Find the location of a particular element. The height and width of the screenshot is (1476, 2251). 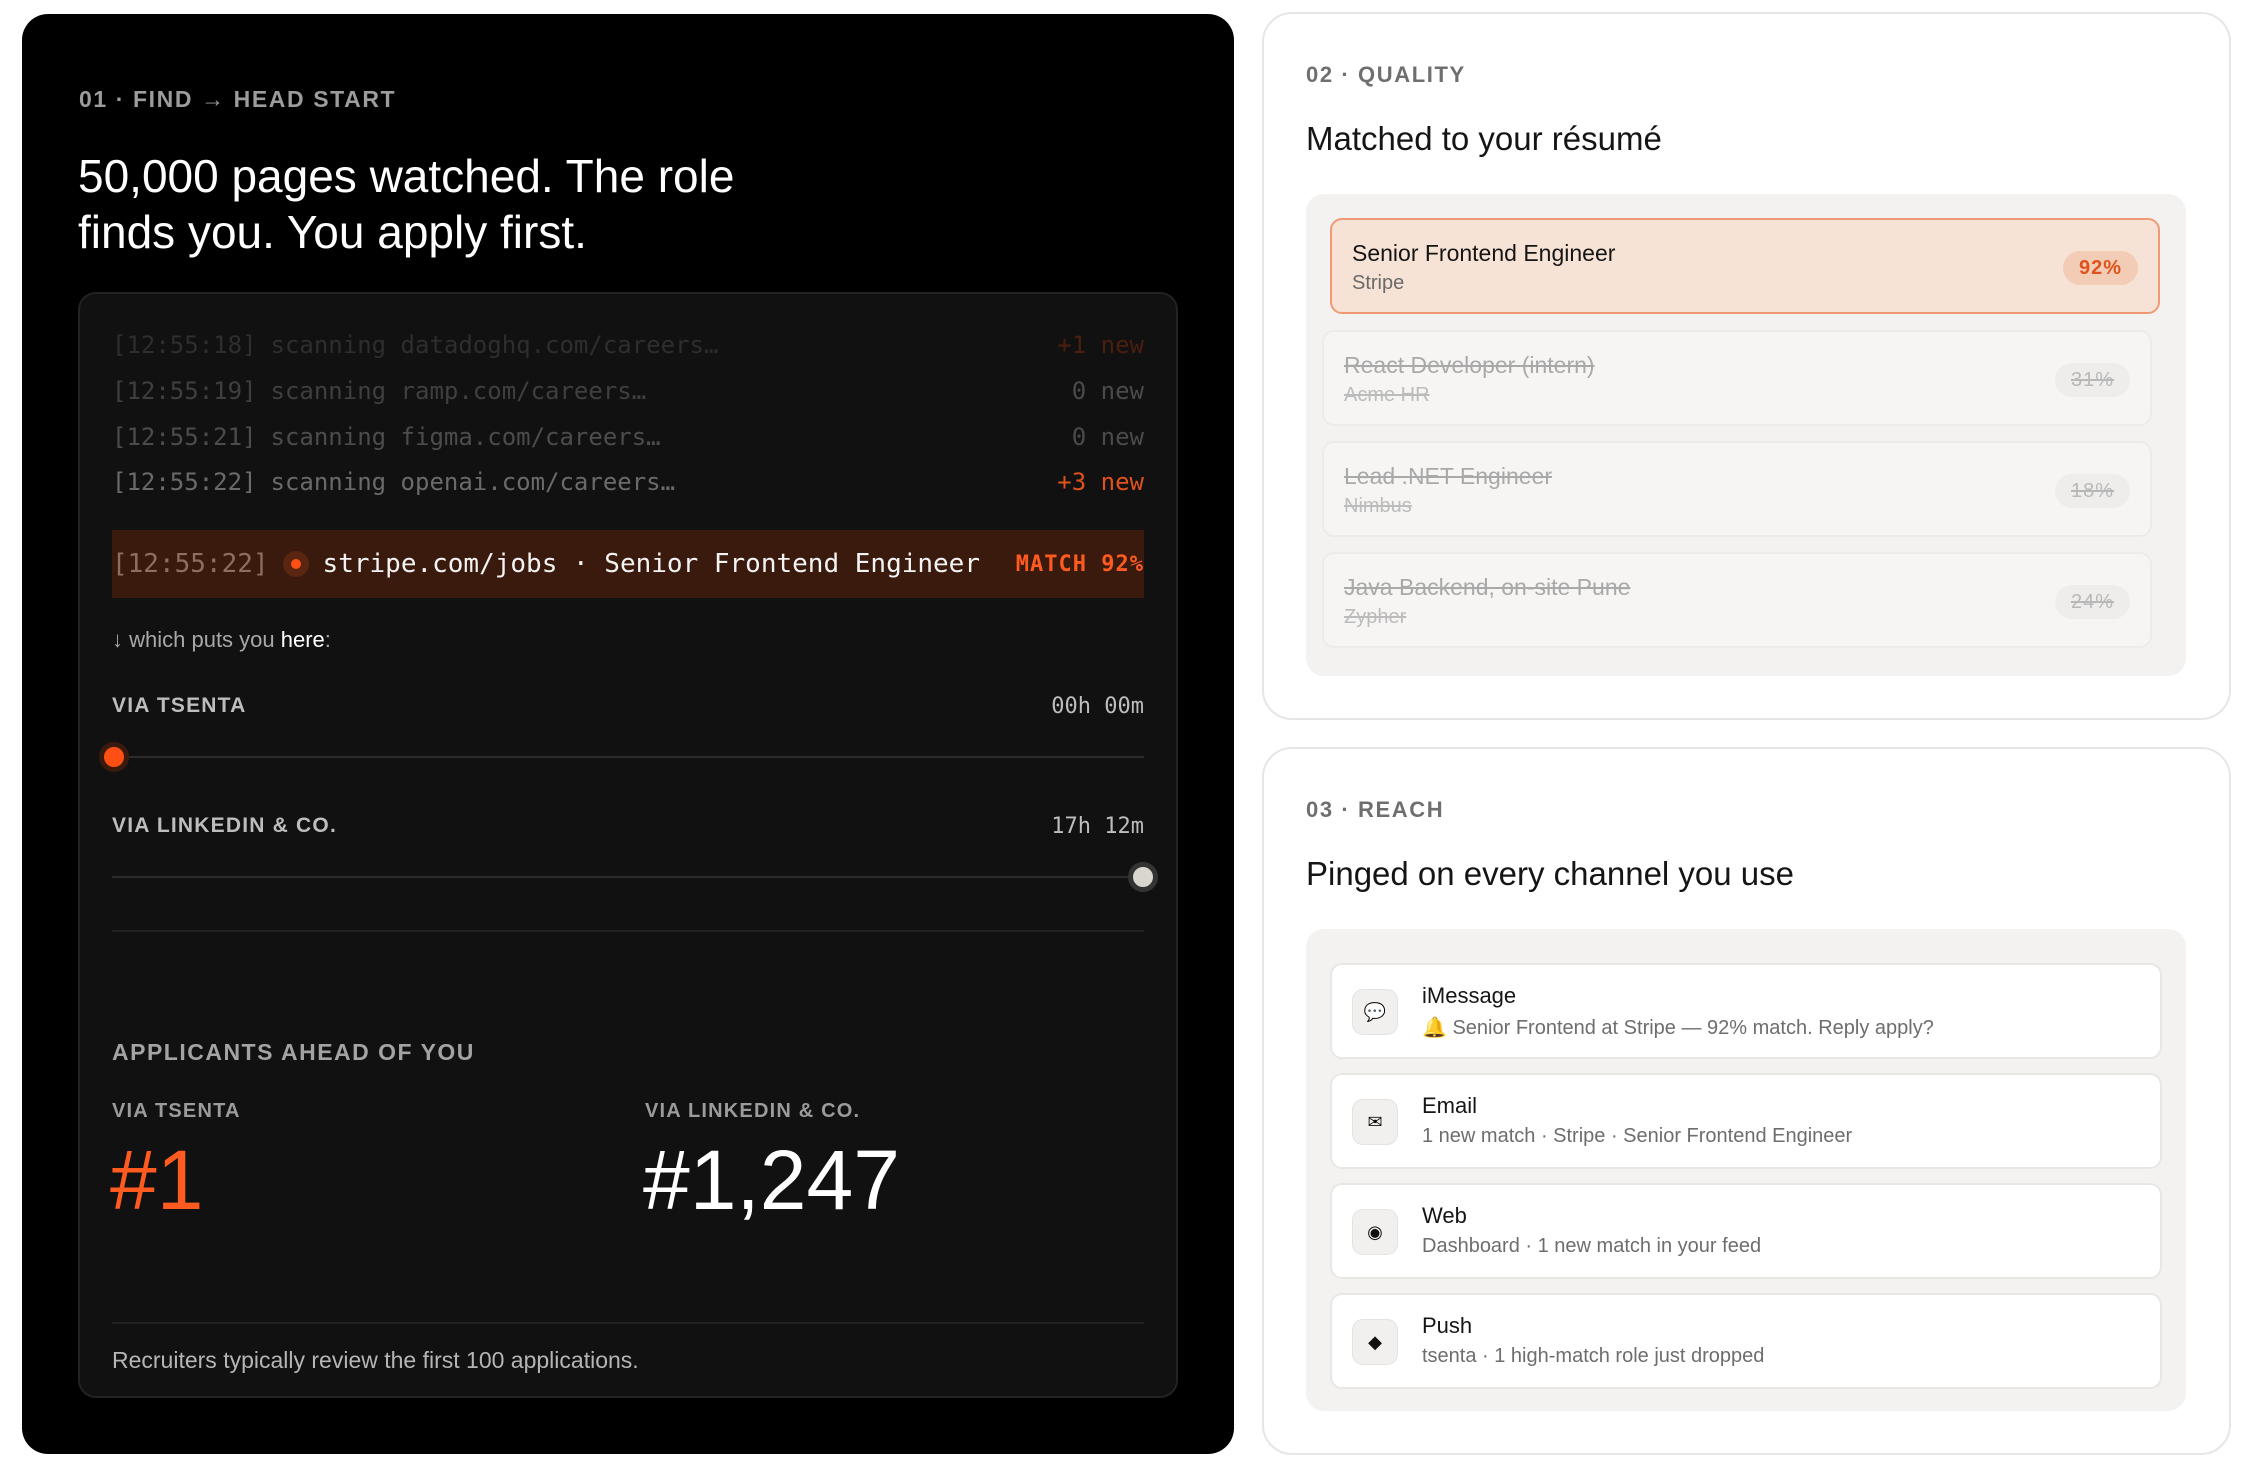

section-eyebrow: 01 · FIND → HEAD START is located at coordinates (238, 99).